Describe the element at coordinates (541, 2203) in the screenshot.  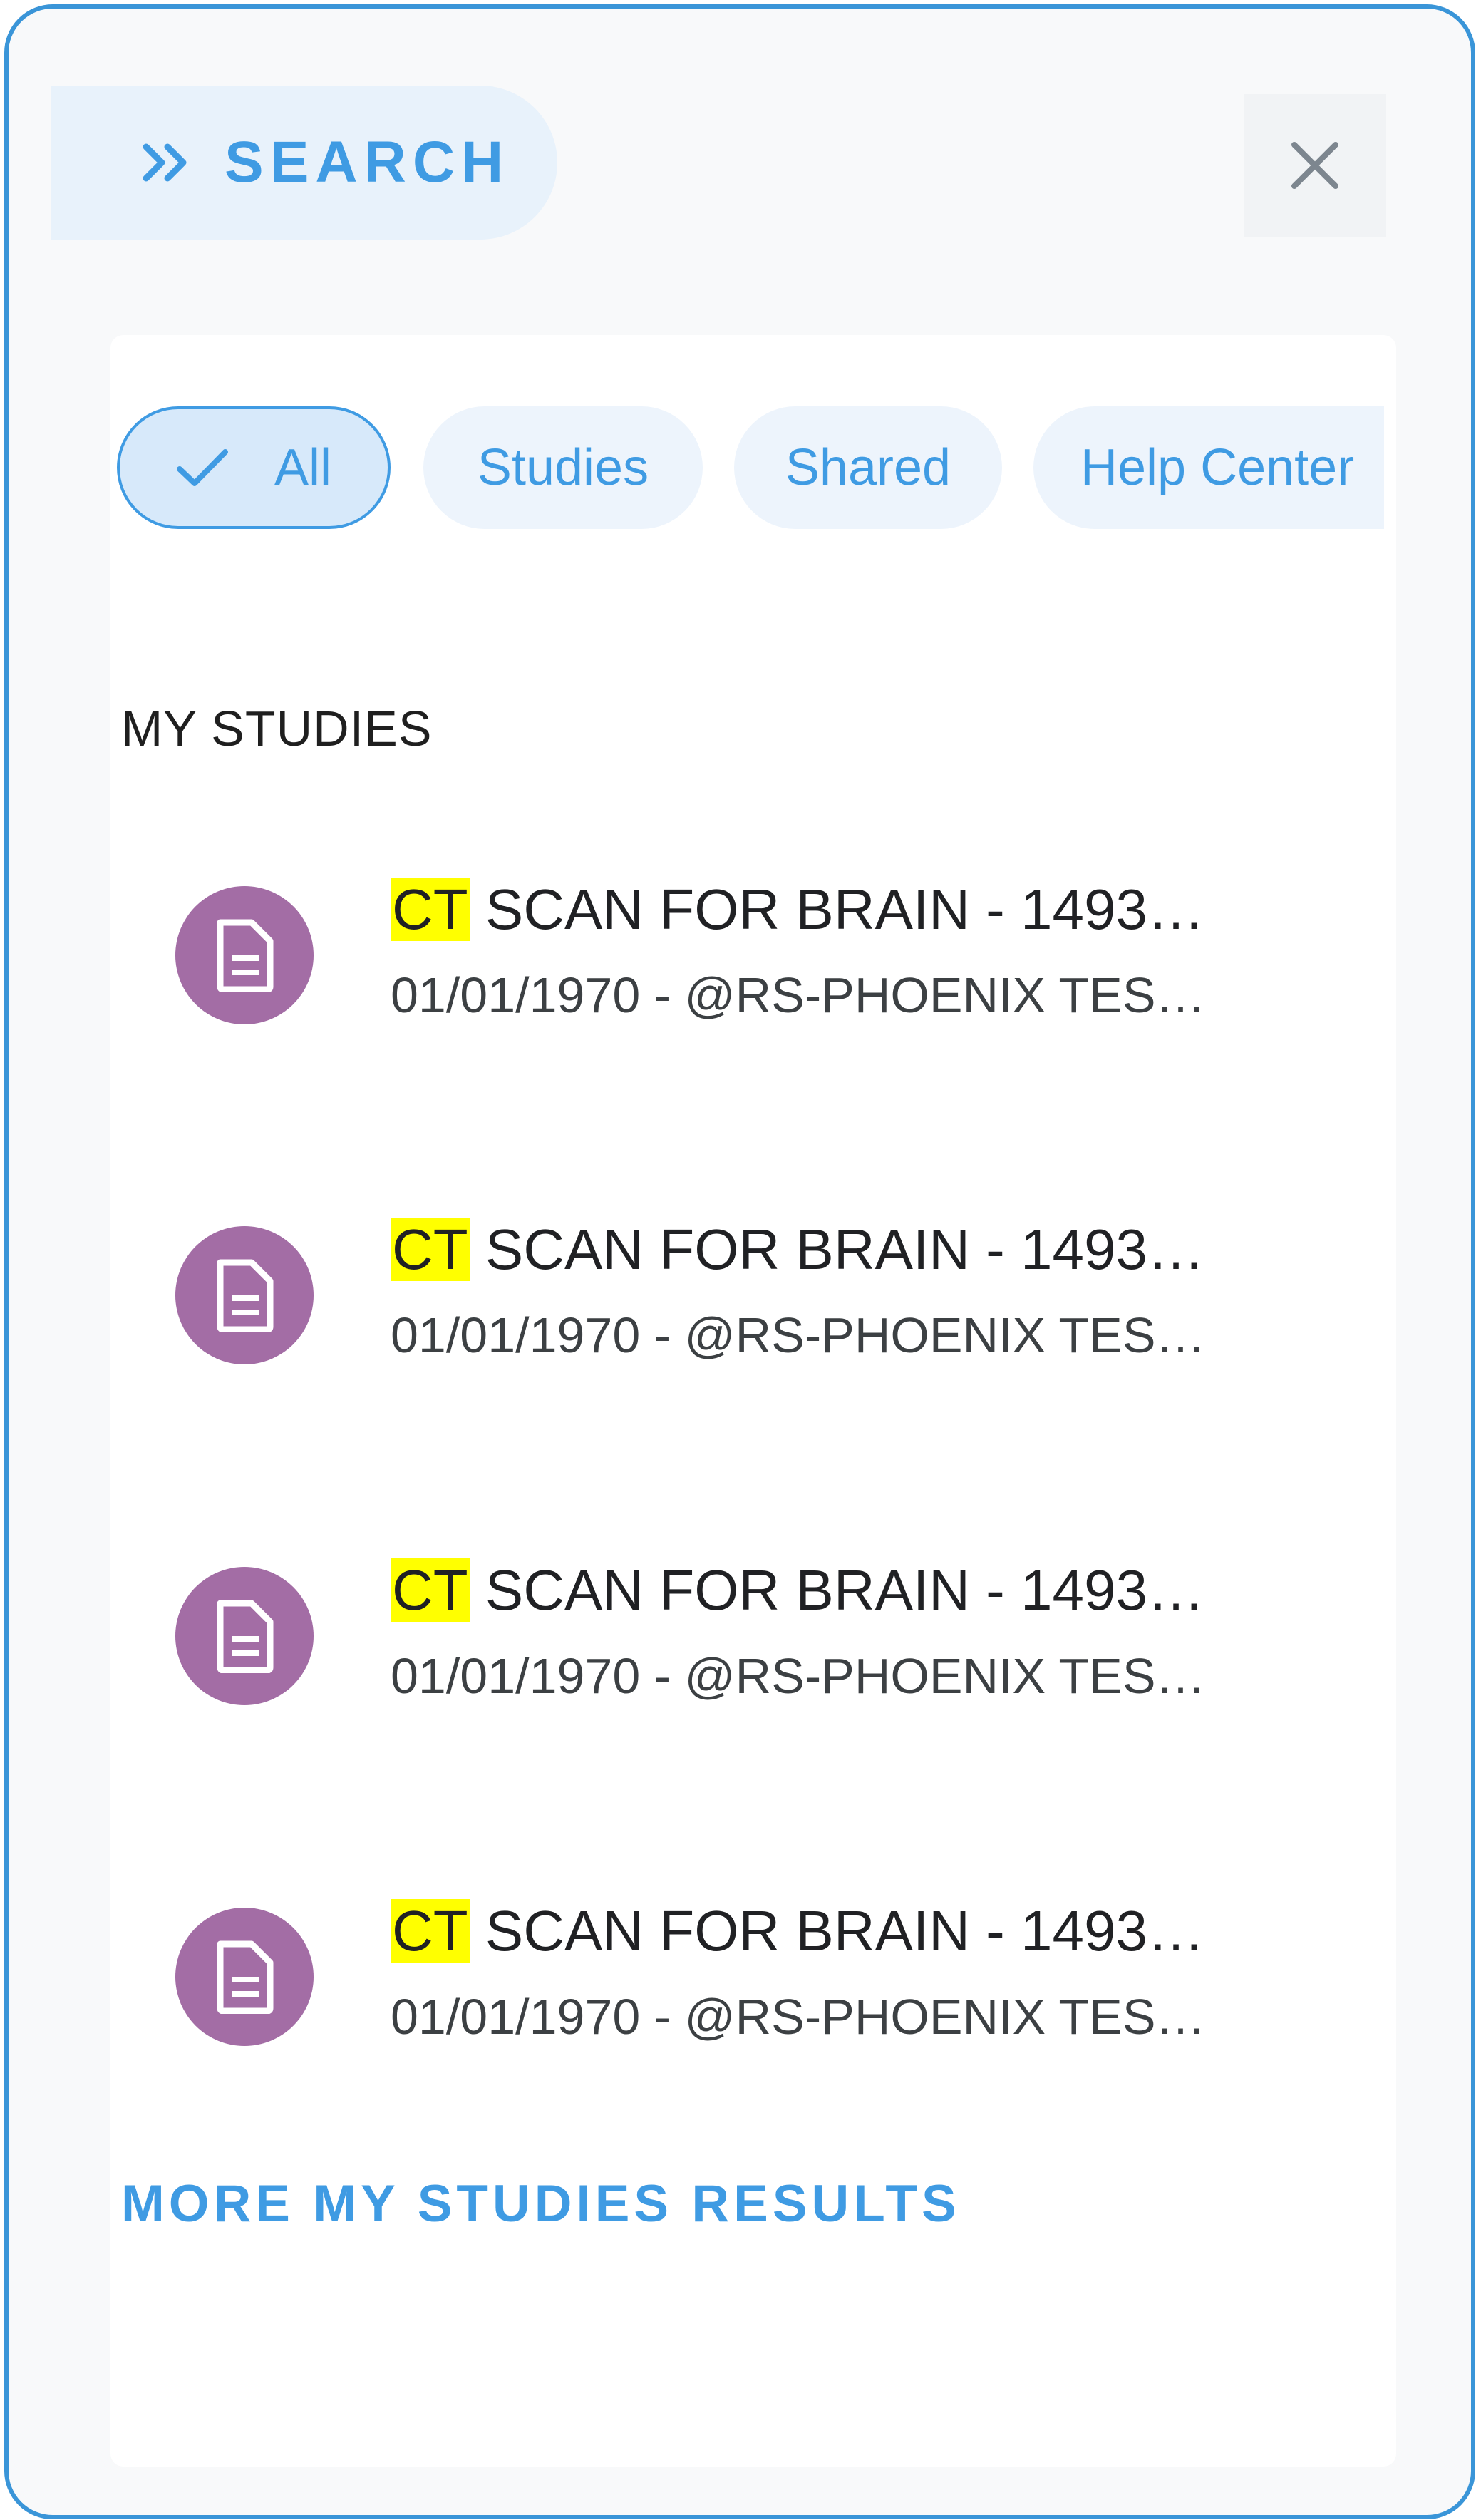
I see `more-results-link: MORE MY STUDIES RESULTS` at that location.